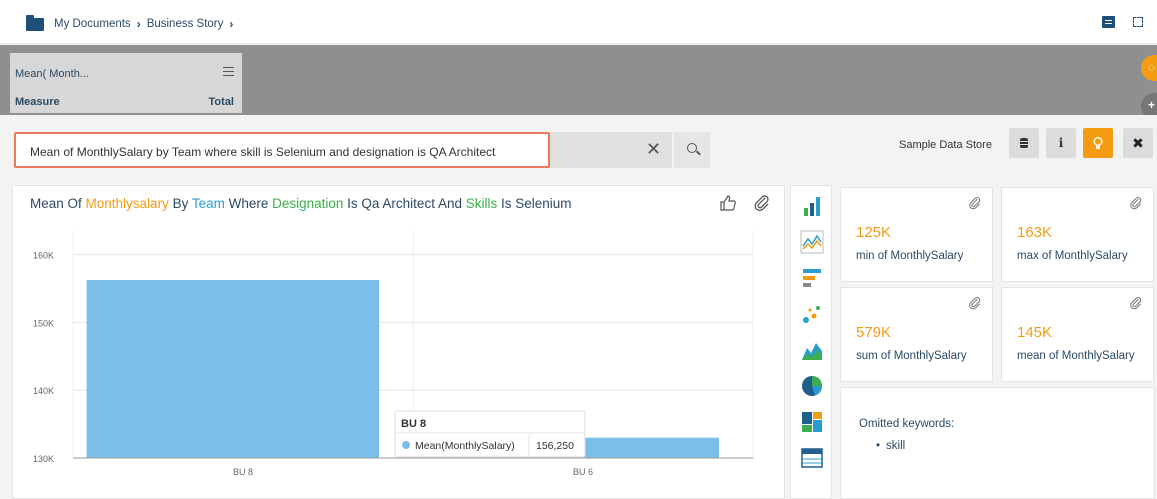 The image size is (1157, 499). What do you see at coordinates (221, 102) in the screenshot?
I see `total-label: Total` at bounding box center [221, 102].